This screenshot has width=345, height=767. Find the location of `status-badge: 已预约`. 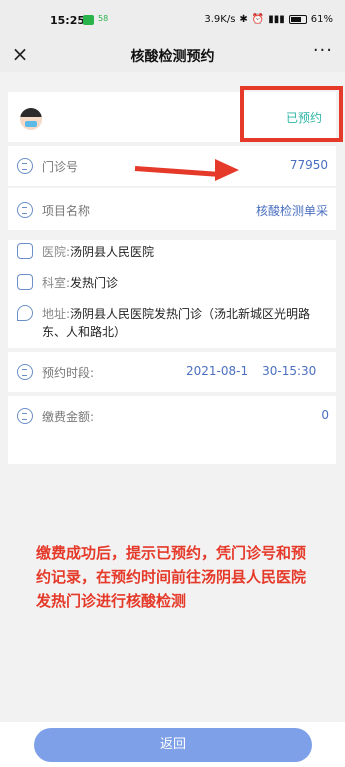

status-badge: 已预约 is located at coordinates (304, 118).